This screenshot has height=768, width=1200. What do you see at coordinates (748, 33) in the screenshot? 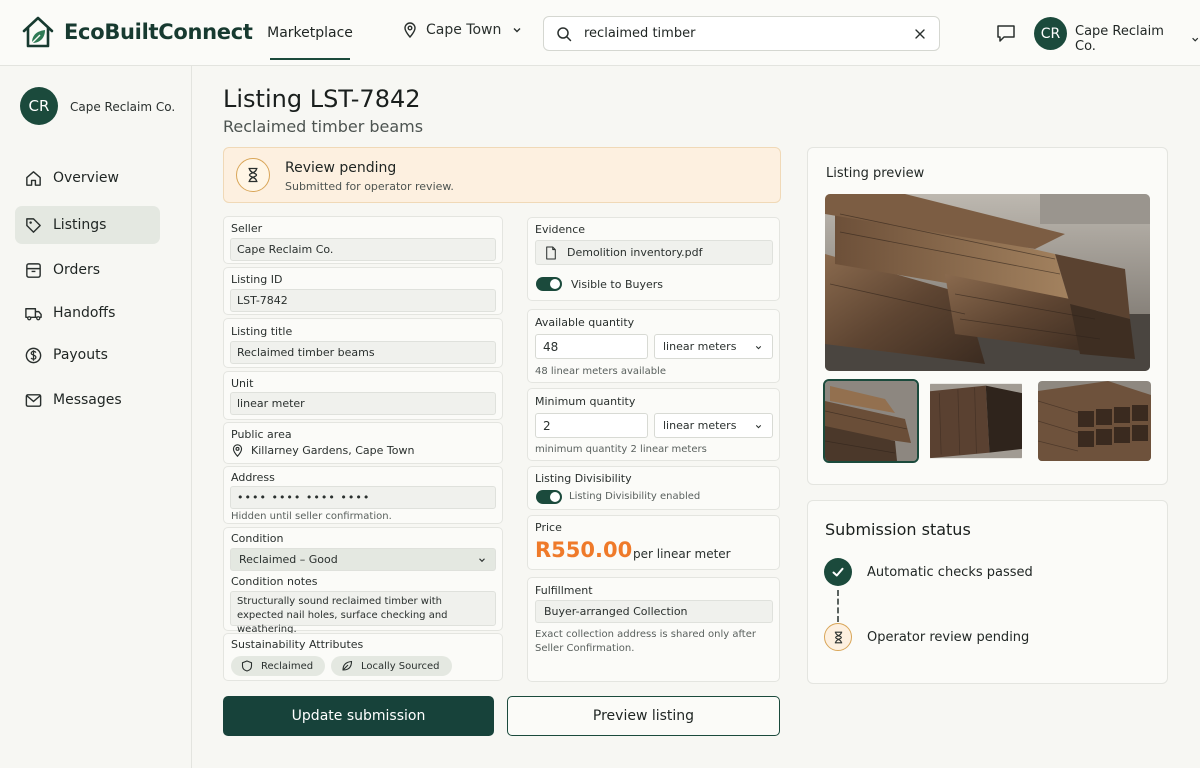
I see `search-input` at bounding box center [748, 33].